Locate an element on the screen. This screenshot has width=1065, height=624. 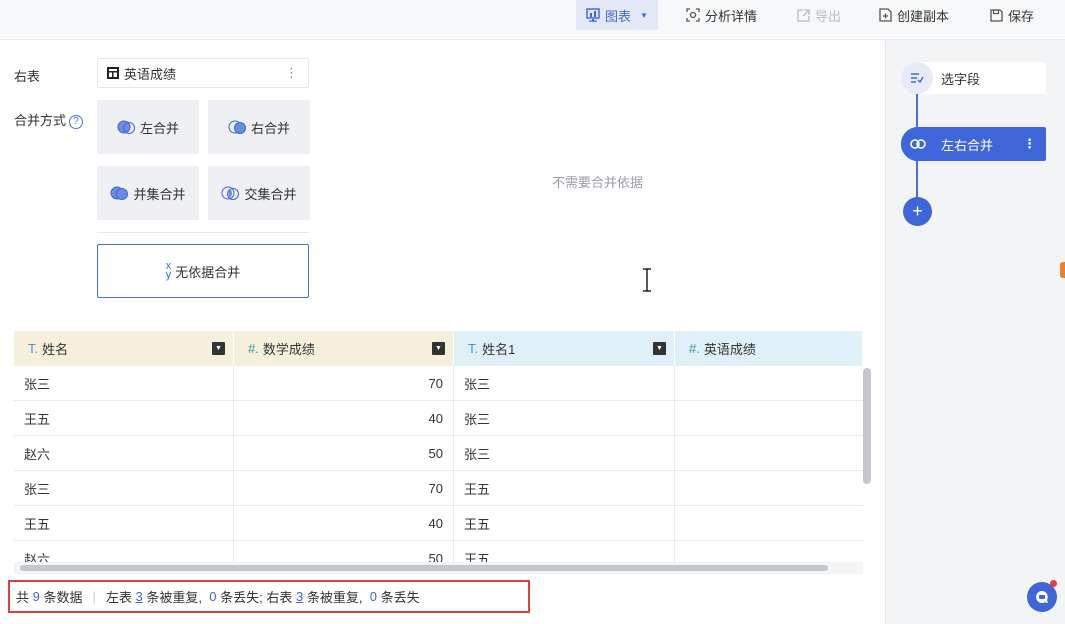
chart-label: 图表 is located at coordinates (618, 16).